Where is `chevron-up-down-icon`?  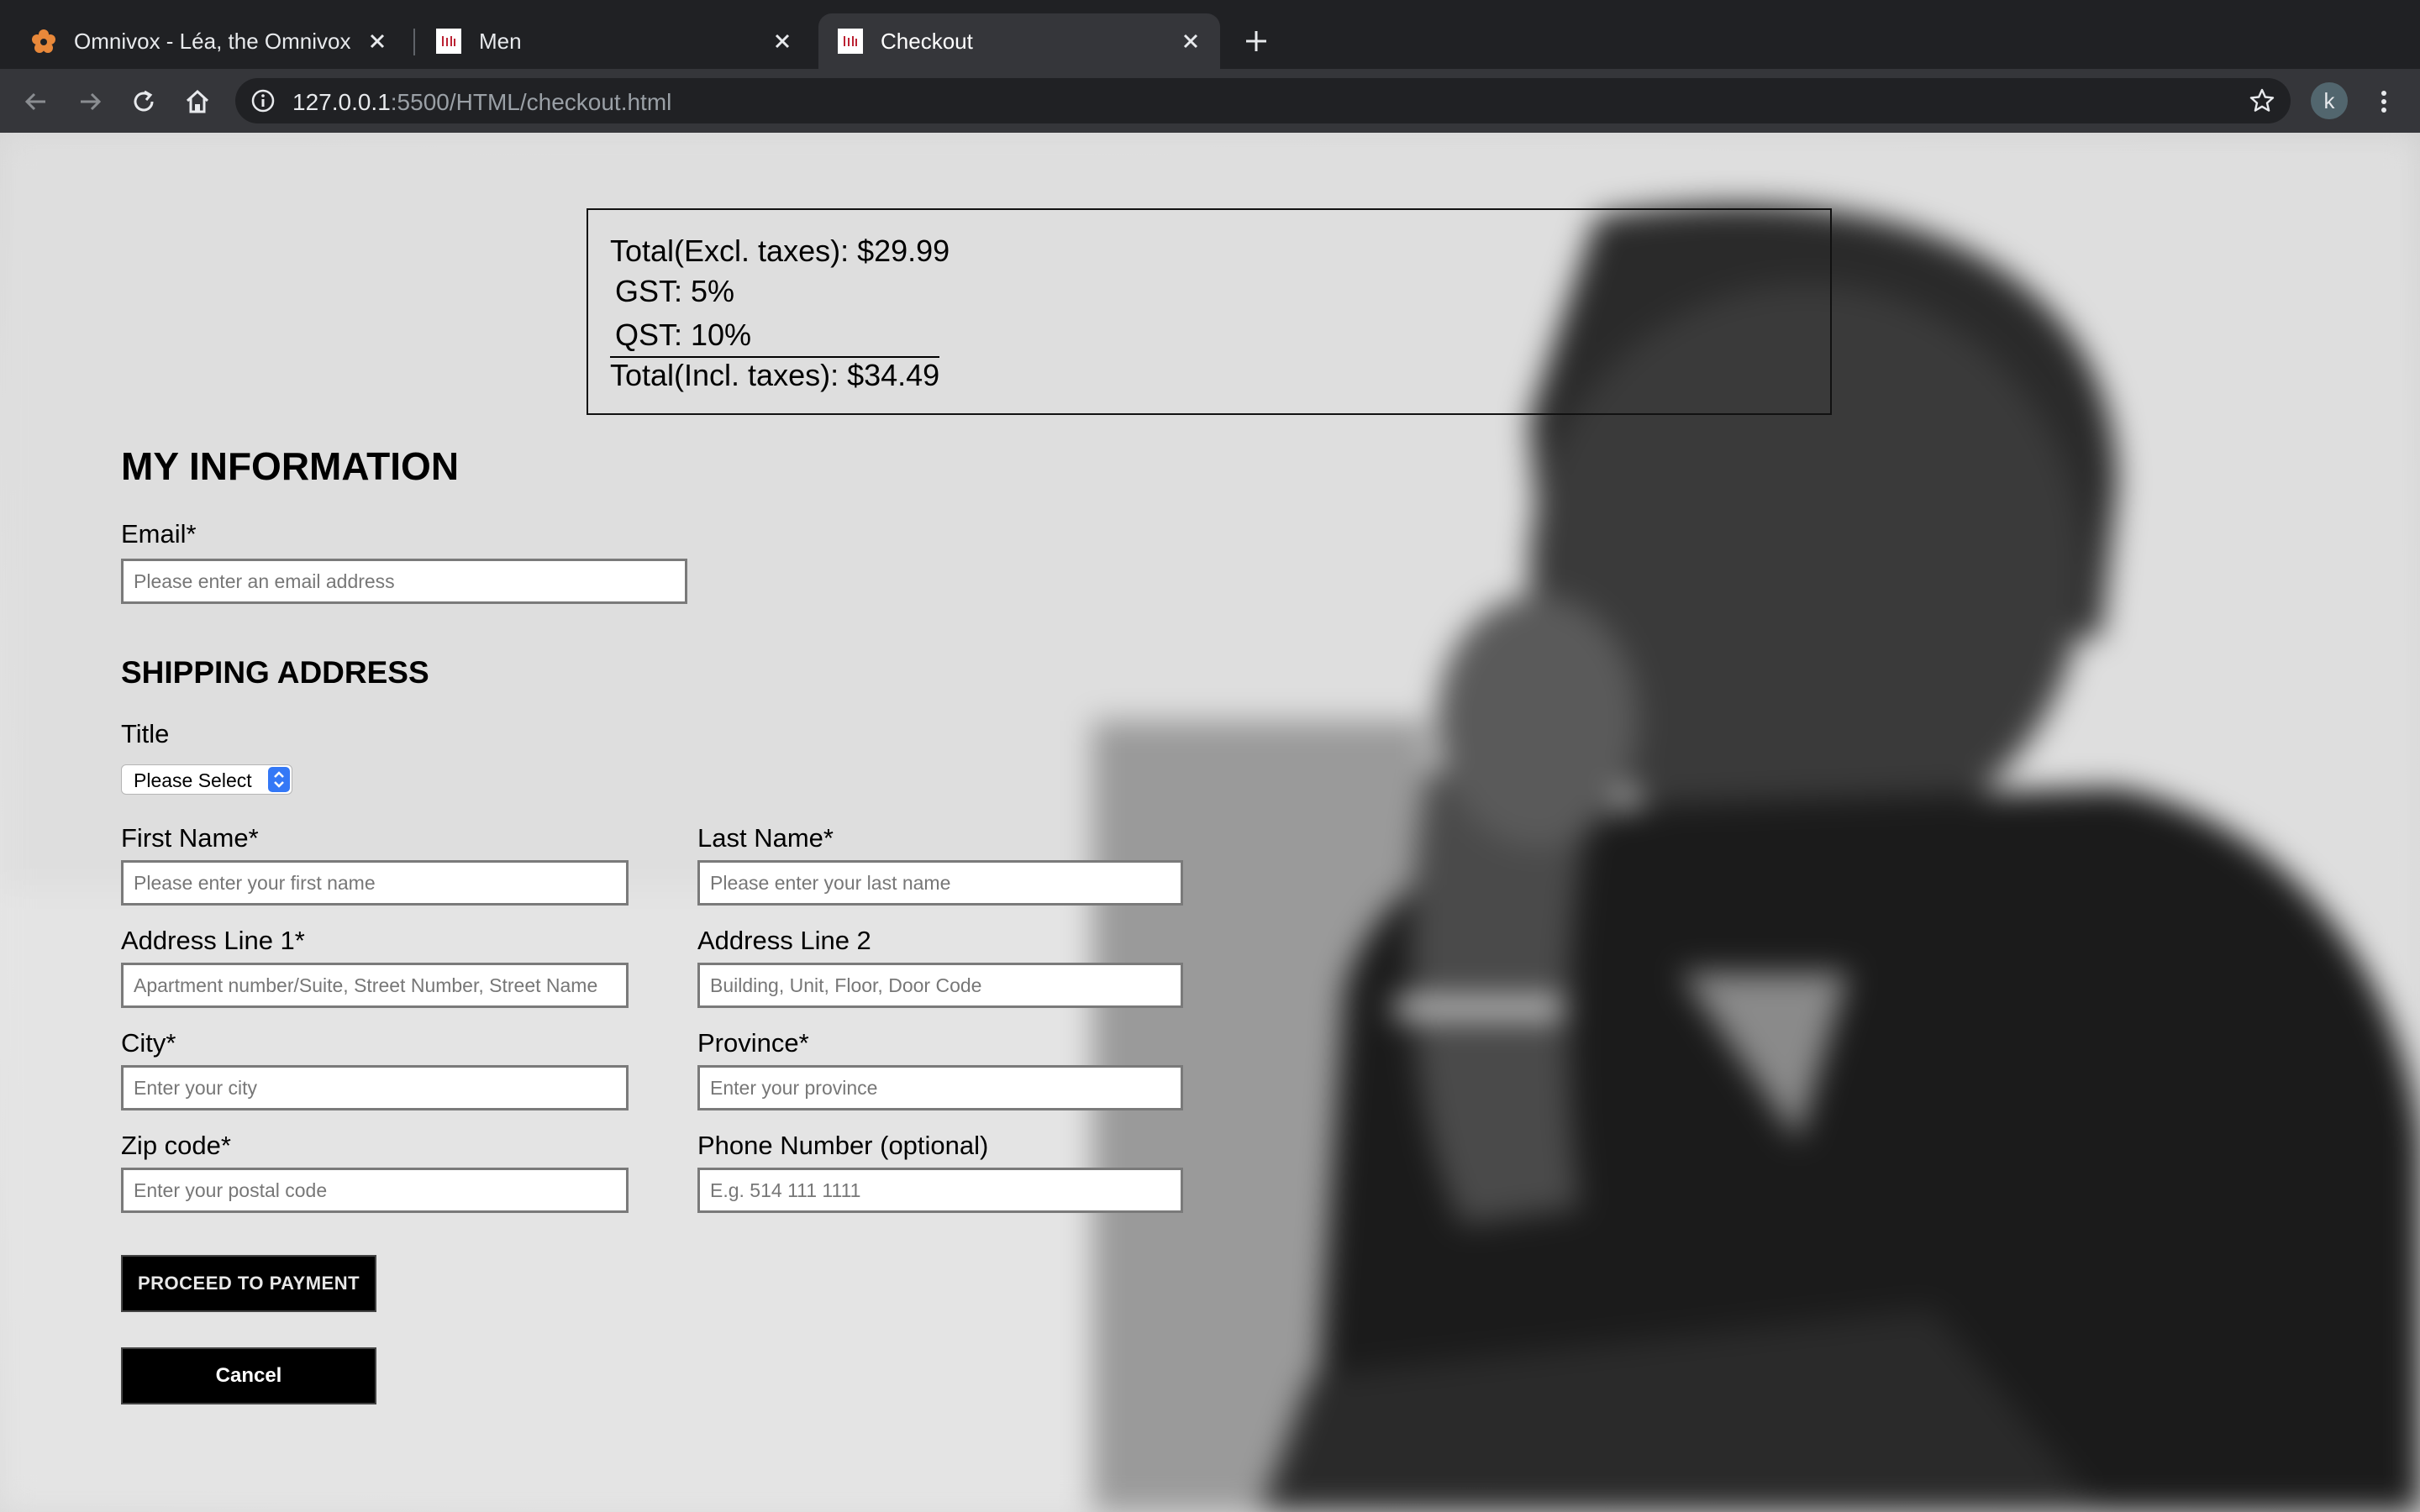 chevron-up-down-icon is located at coordinates (279, 779).